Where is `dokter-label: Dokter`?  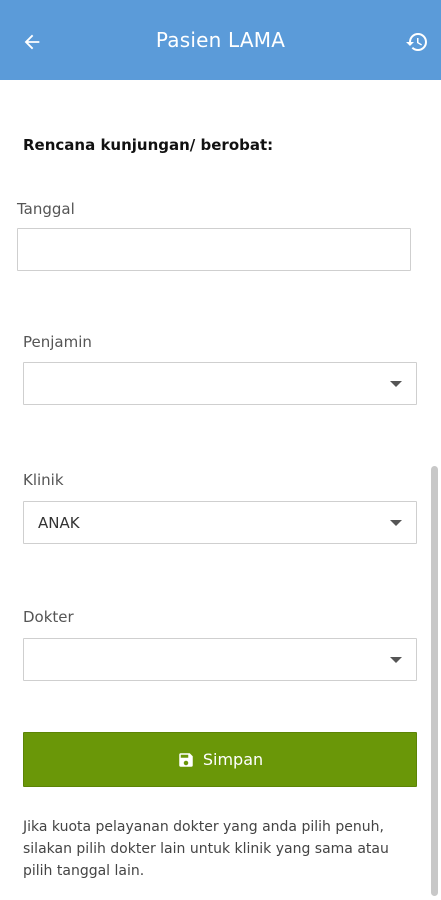 dokter-label: Dokter is located at coordinates (48, 617).